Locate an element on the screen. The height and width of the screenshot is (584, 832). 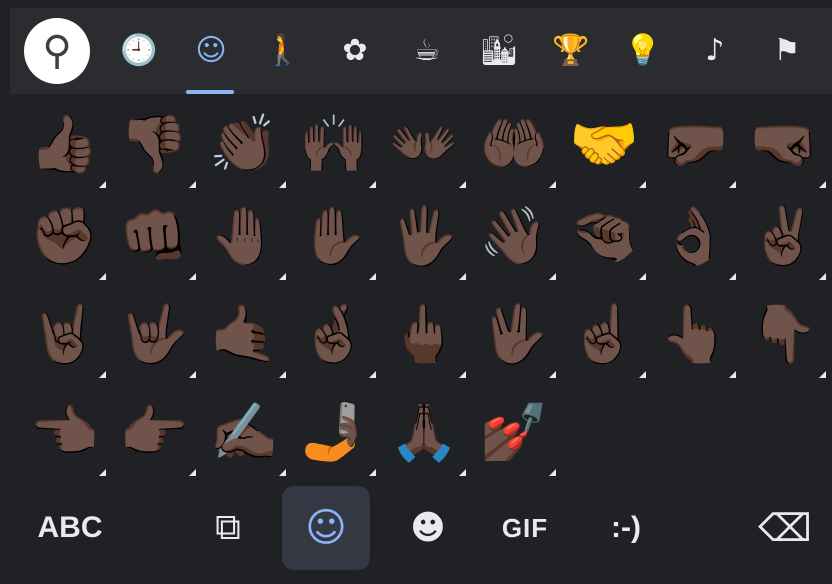
emoji-nail-polish: 💅🏿 is located at coordinates (514, 433).